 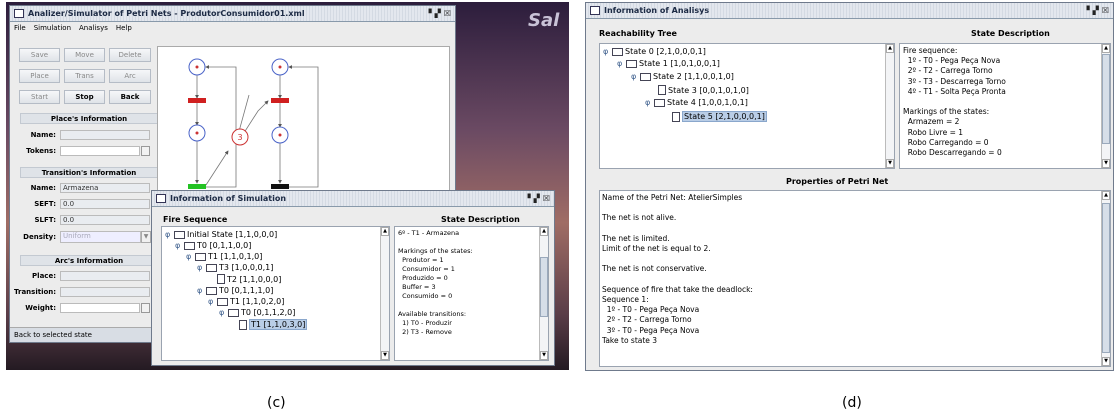 I want to click on simulation-titlebar: Information of Simulation ▝ ▞ ☒, so click(x=353, y=199).